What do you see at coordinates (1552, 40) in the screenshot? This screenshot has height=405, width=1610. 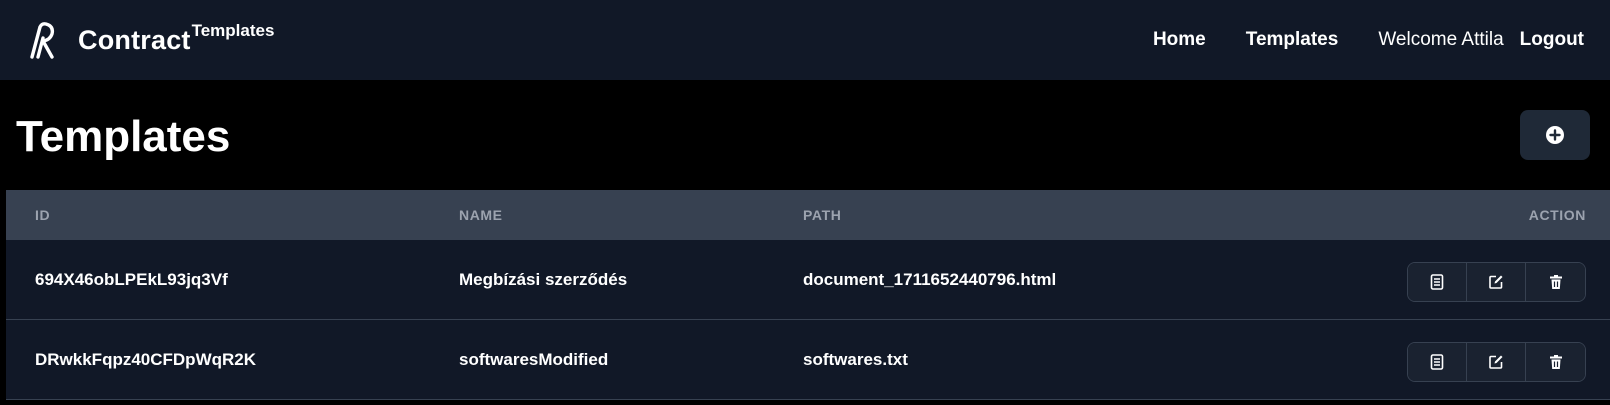 I see `nav-link-logout: Logout` at bounding box center [1552, 40].